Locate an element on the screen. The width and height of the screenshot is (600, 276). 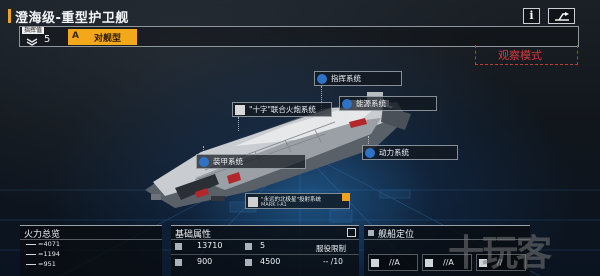
system-artillery-label: "十字"联合火炮系统 is located at coordinates (282, 109).